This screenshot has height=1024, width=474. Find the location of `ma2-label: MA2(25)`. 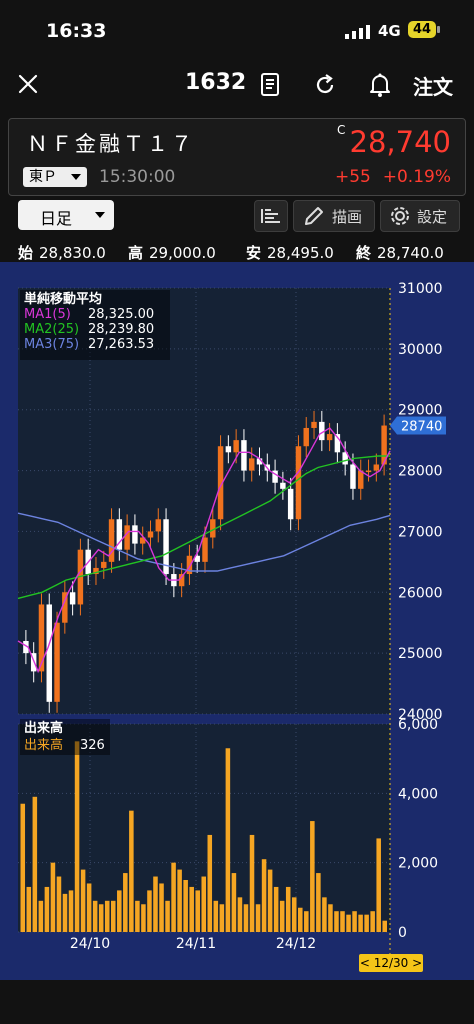

ma2-label: MA2(25) is located at coordinates (52, 329).